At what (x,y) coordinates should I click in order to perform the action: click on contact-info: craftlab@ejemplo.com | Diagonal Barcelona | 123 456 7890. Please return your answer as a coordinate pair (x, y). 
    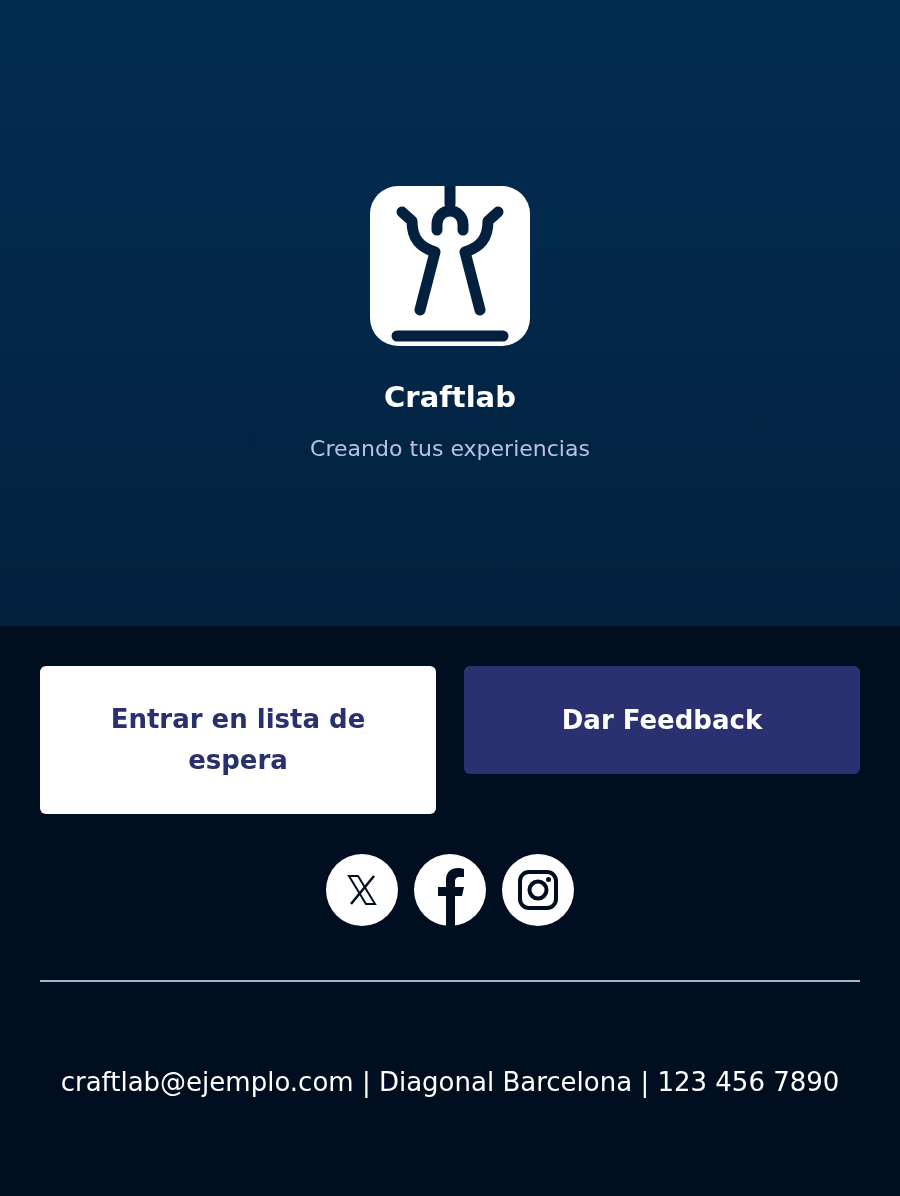
    Looking at the image, I should click on (450, 1083).